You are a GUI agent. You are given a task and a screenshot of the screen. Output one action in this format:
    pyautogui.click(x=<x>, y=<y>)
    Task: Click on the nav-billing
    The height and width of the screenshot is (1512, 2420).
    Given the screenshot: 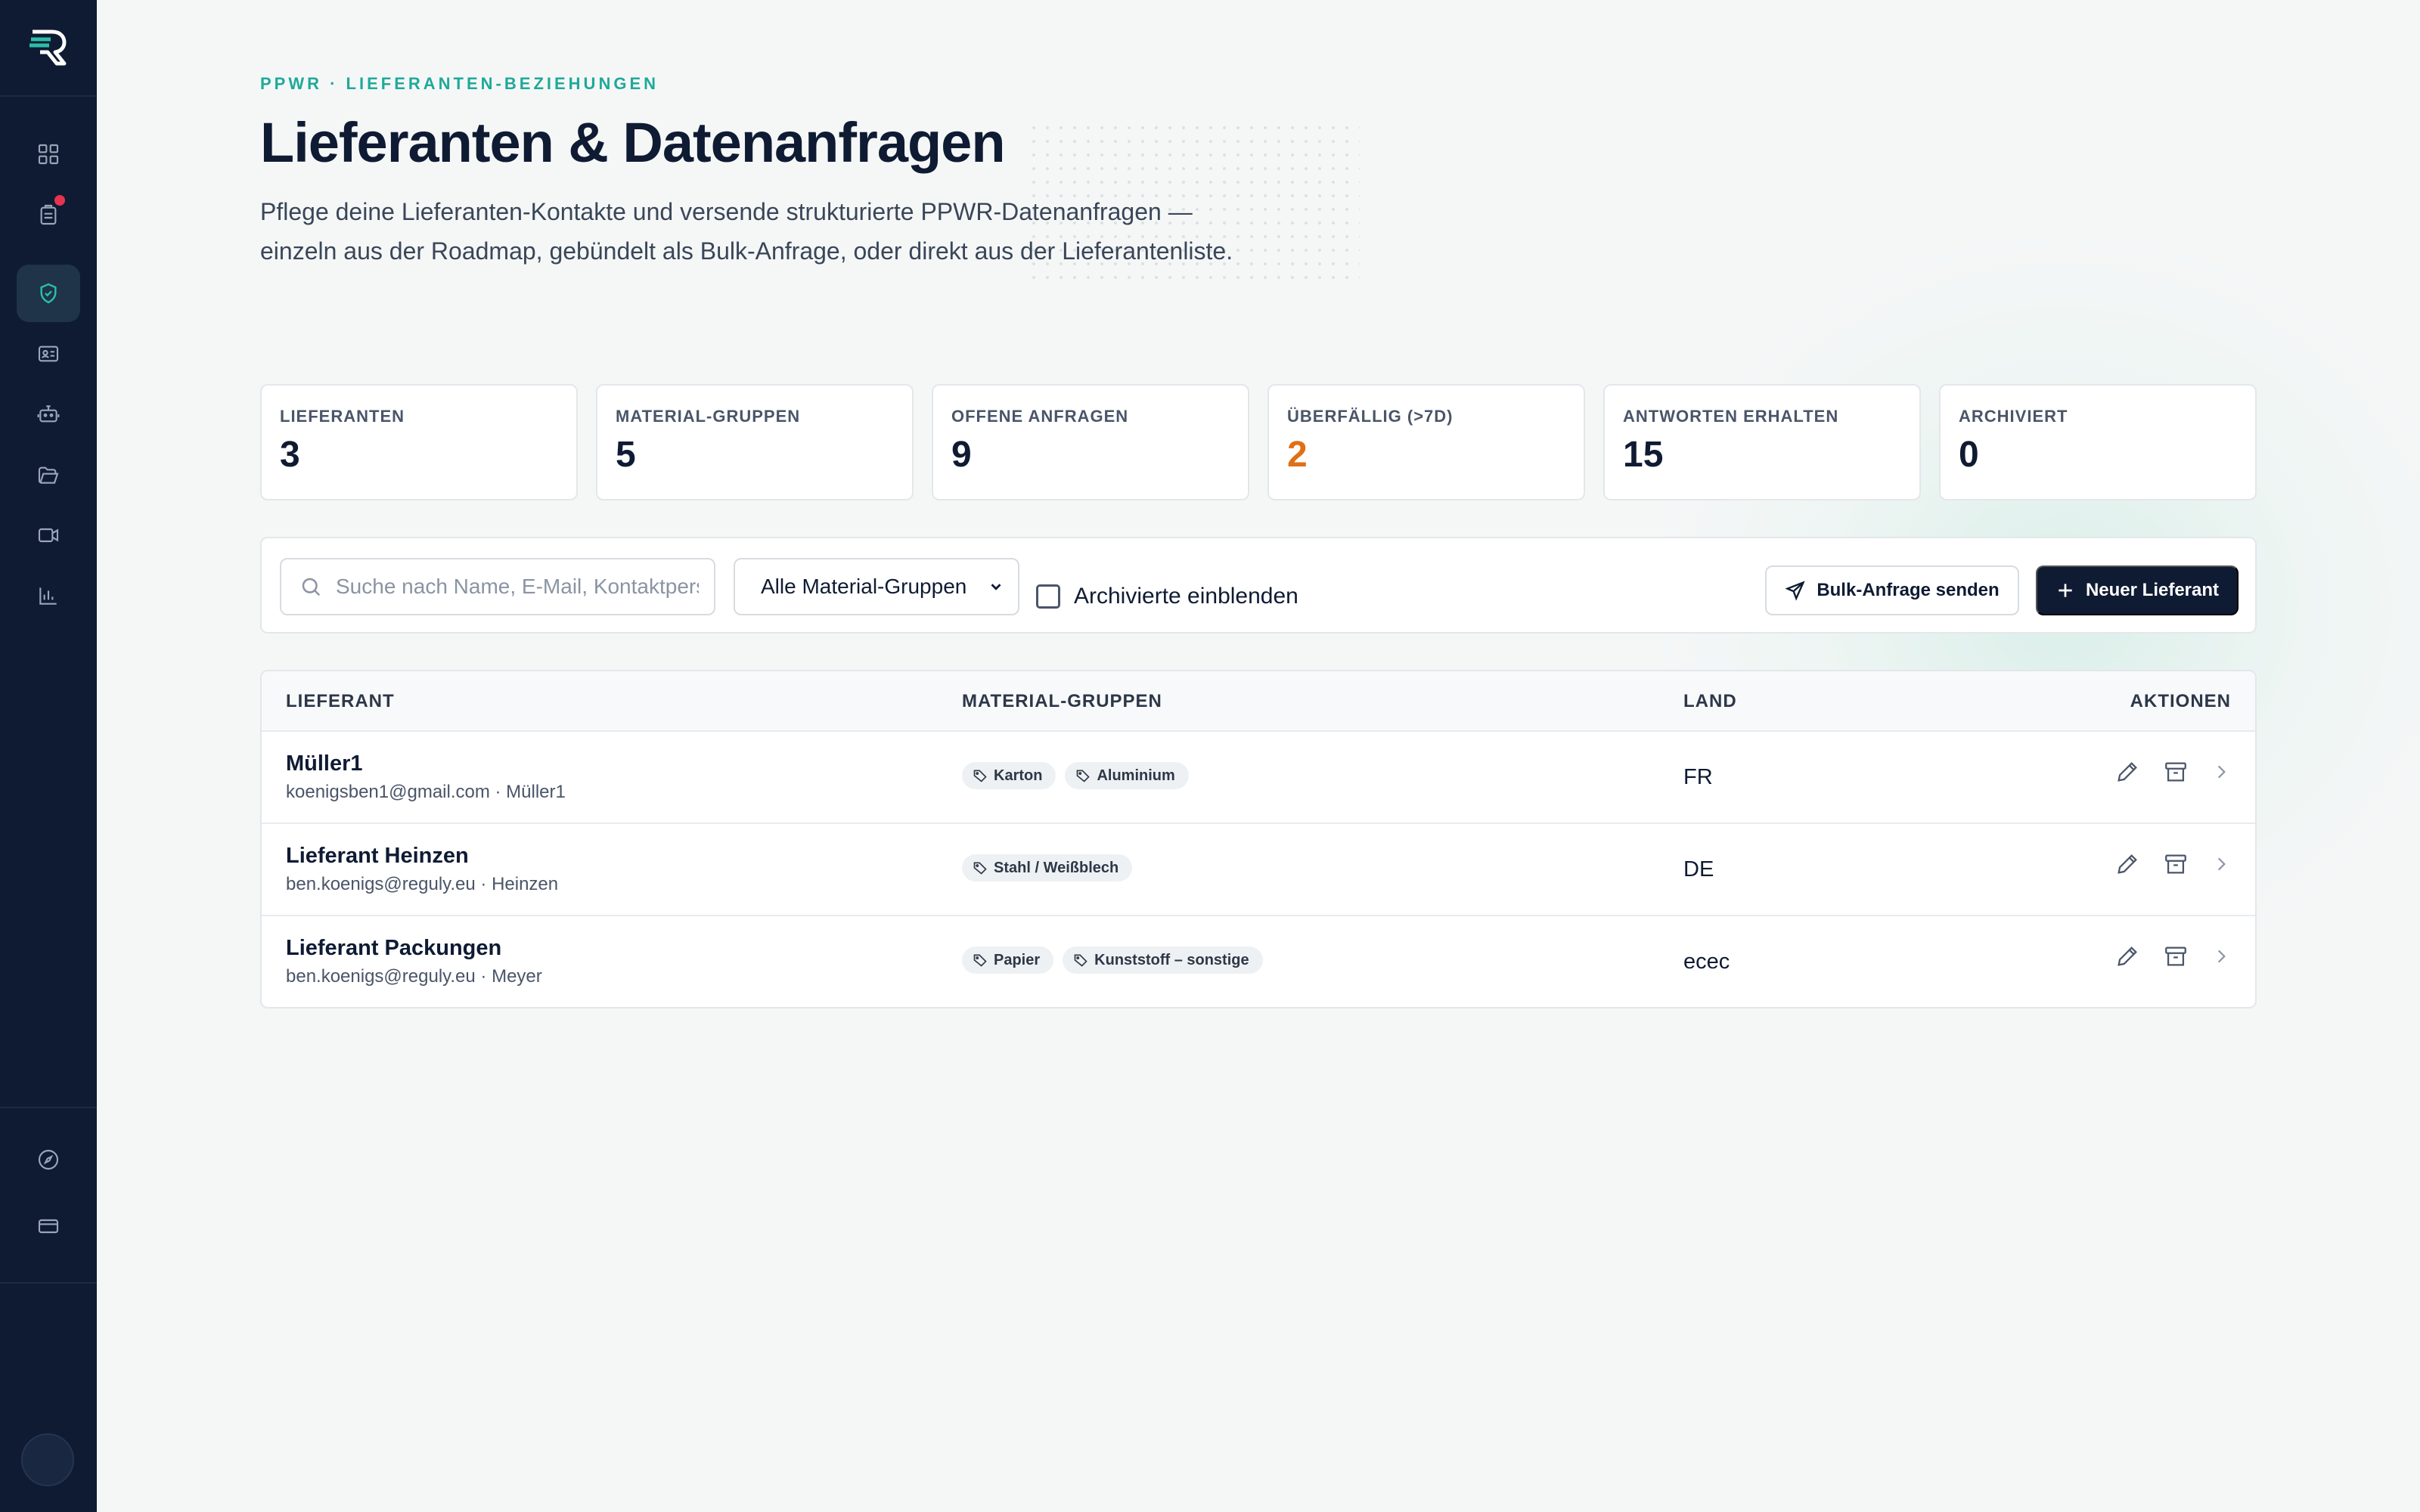 What is the action you would take?
    pyautogui.click(x=48, y=1226)
    